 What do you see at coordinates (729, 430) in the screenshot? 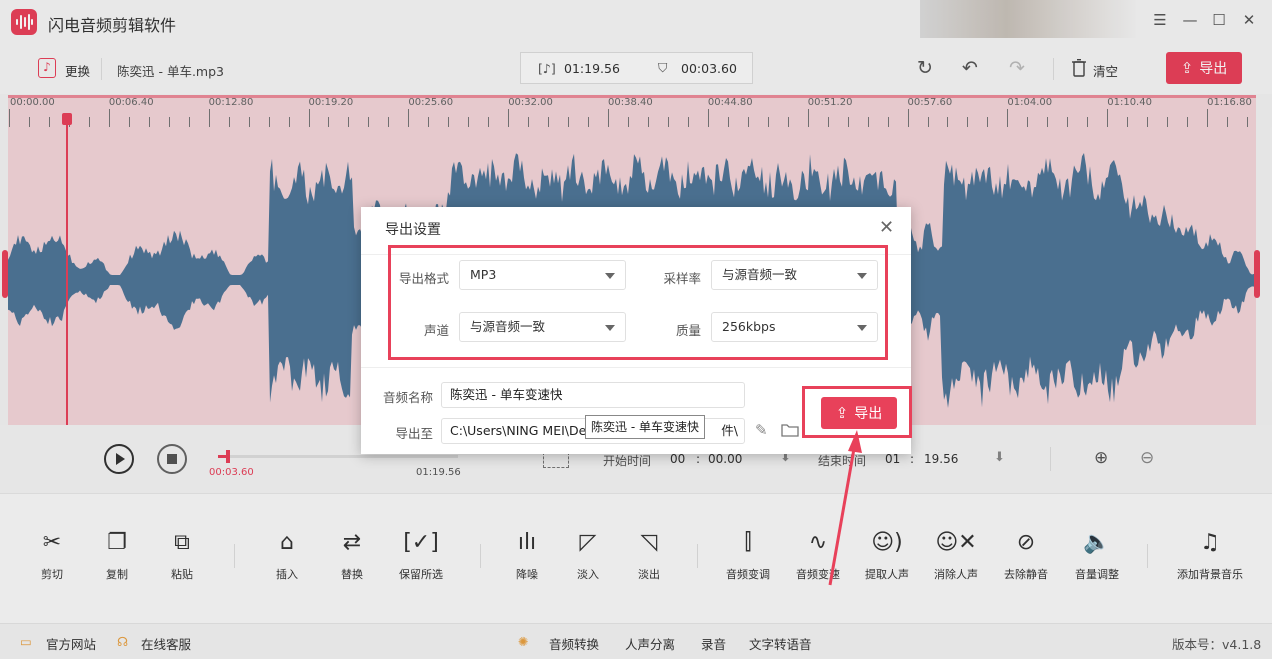
I see `path-tail: 件\` at bounding box center [729, 430].